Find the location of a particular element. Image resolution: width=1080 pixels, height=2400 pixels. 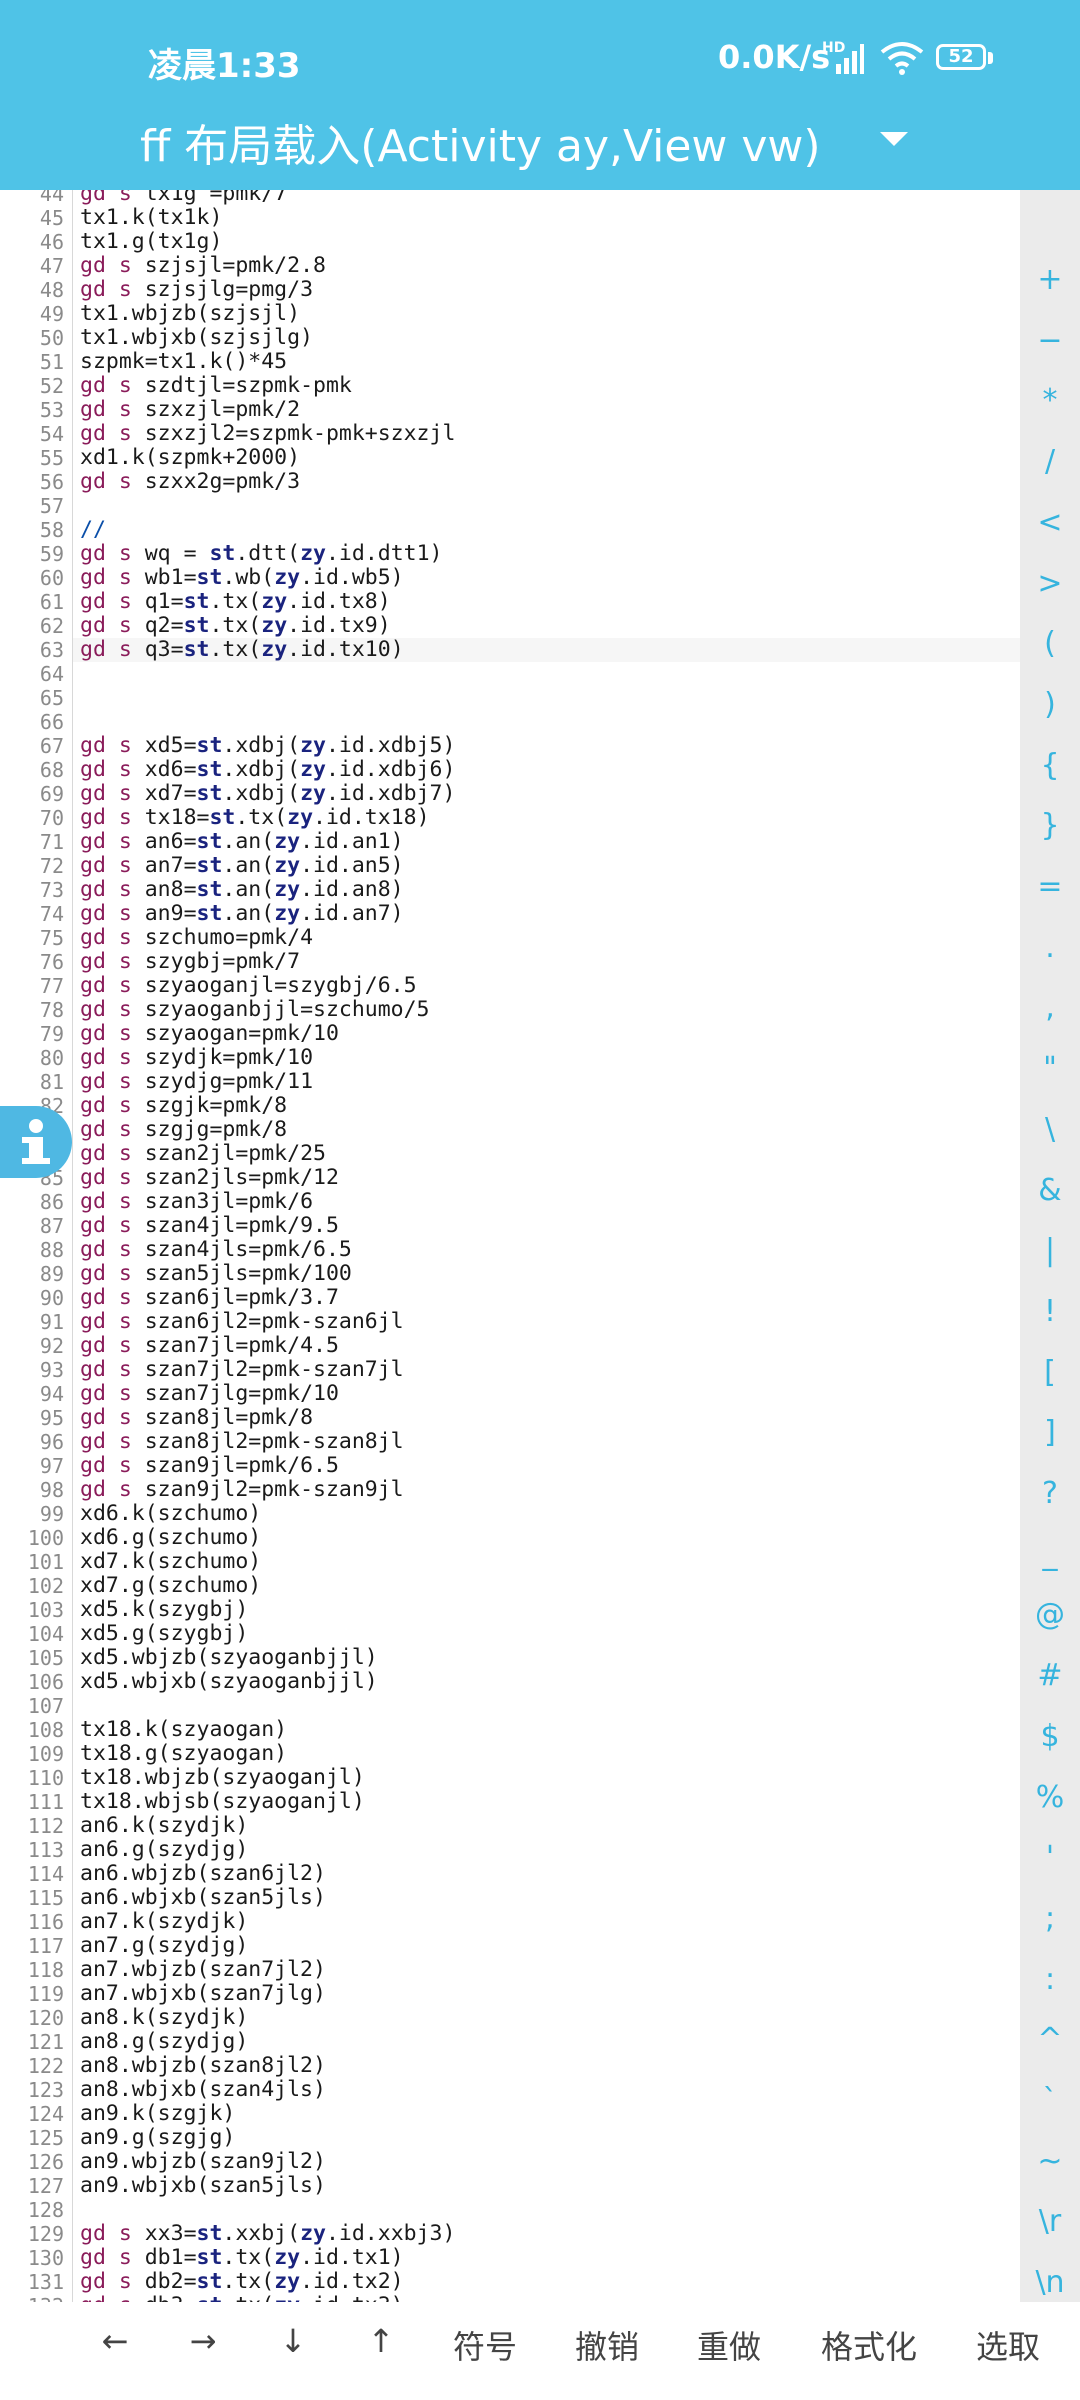

code-line: an9.wbjzb(szan9jl2) is located at coordinates (203, 2162).